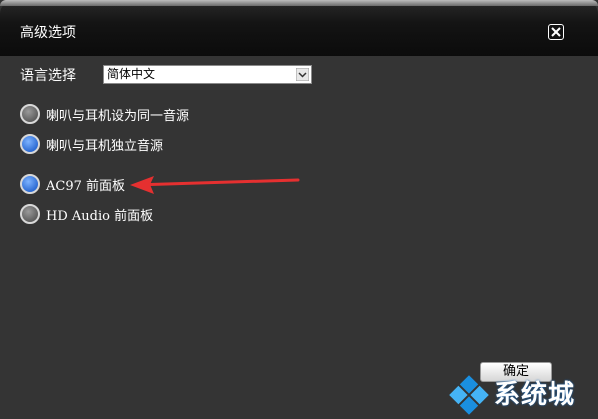 This screenshot has height=419, width=598. What do you see at coordinates (469, 395) in the screenshot?
I see `windows-logo-icon` at bounding box center [469, 395].